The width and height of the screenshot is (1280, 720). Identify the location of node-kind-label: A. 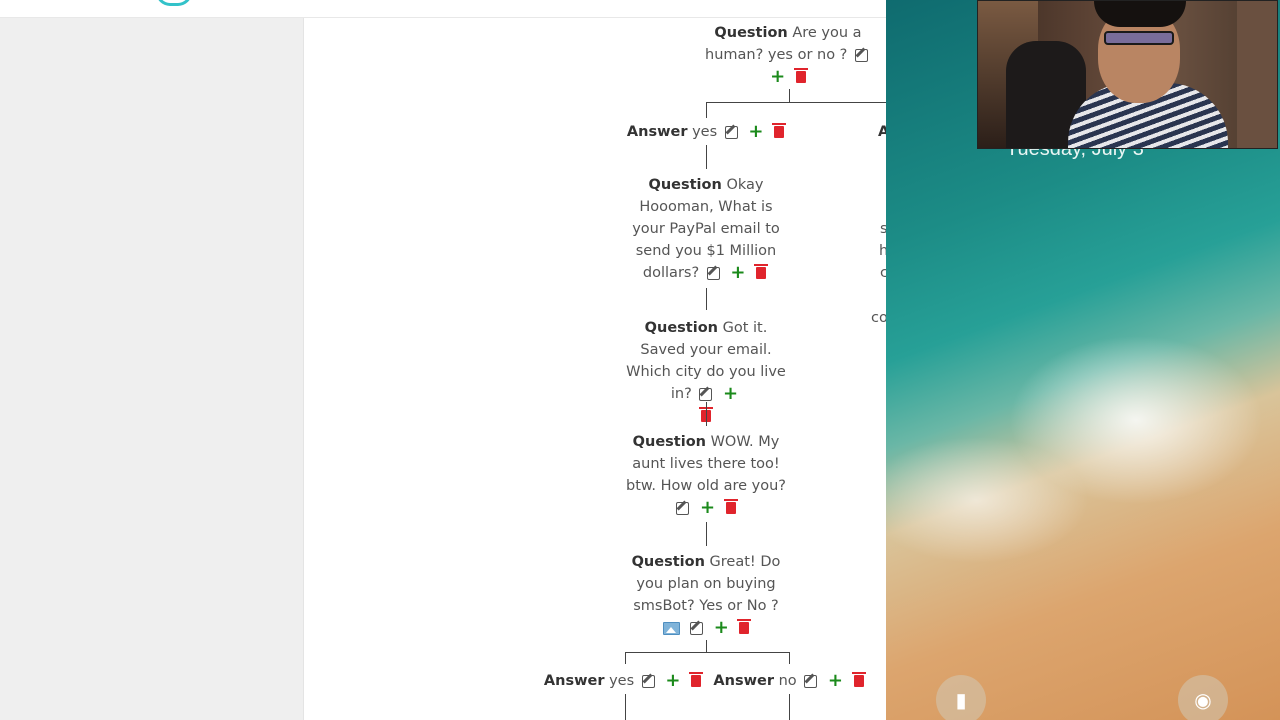
(882, 132).